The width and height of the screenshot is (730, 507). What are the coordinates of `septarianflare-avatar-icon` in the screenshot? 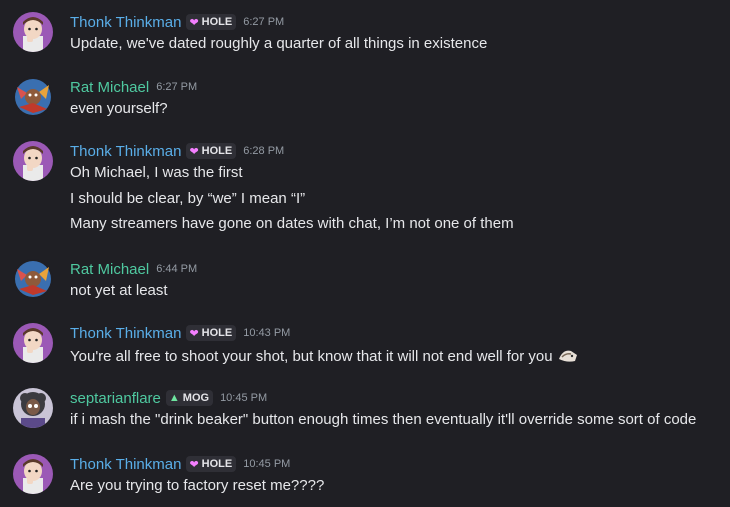 It's located at (33, 408).